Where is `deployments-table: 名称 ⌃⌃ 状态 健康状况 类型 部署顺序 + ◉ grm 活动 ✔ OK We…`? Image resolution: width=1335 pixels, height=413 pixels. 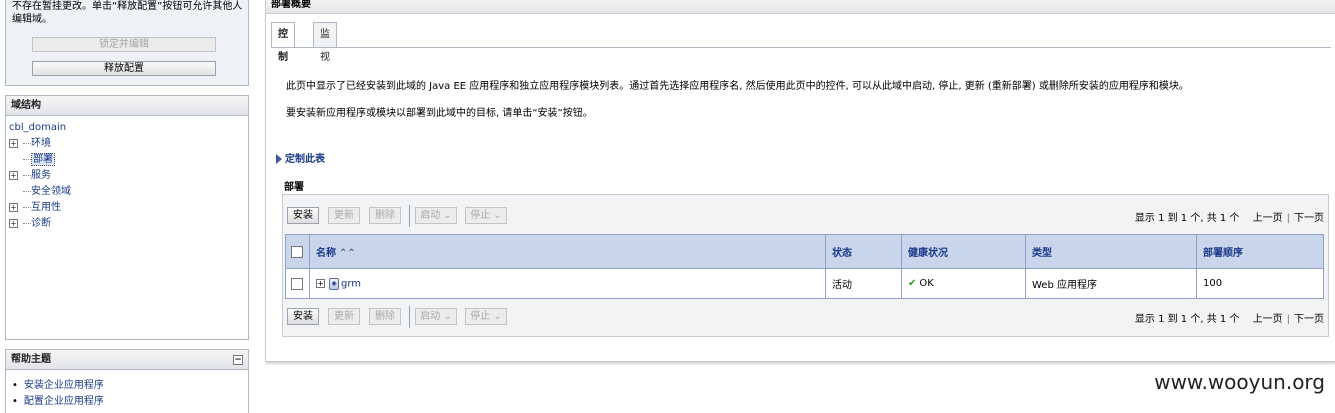
deployments-table: 名称 ⌃⌃ 状态 健康状况 类型 部署顺序 + ◉ grm 活动 ✔ OK We… is located at coordinates (804, 266).